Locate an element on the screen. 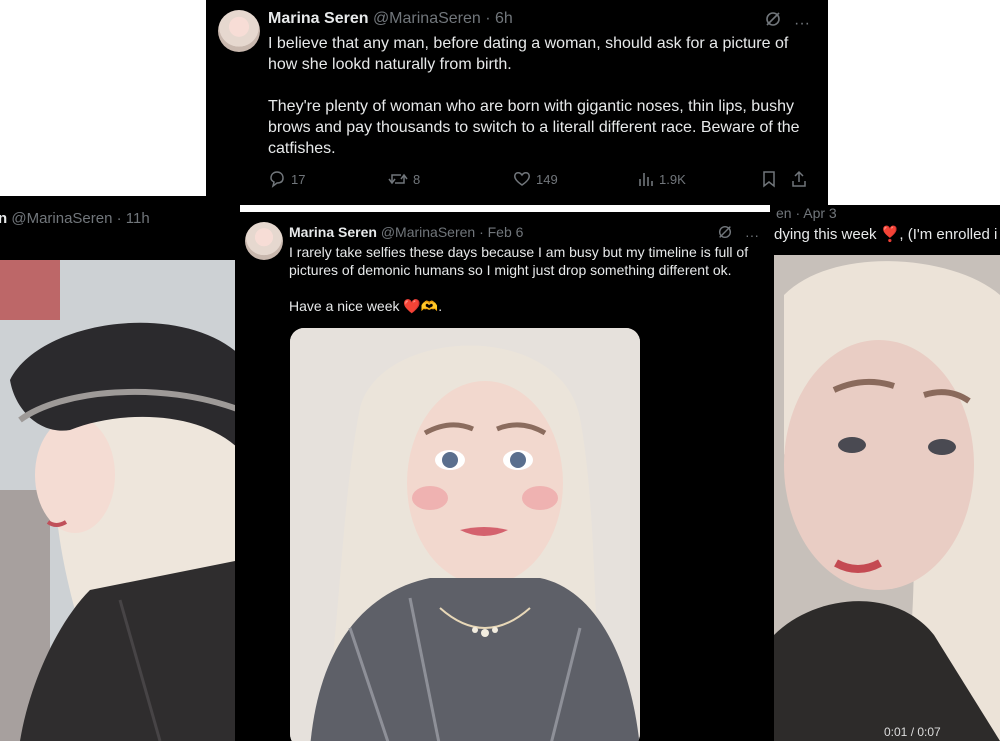  views-icon is located at coordinates (645, 179).